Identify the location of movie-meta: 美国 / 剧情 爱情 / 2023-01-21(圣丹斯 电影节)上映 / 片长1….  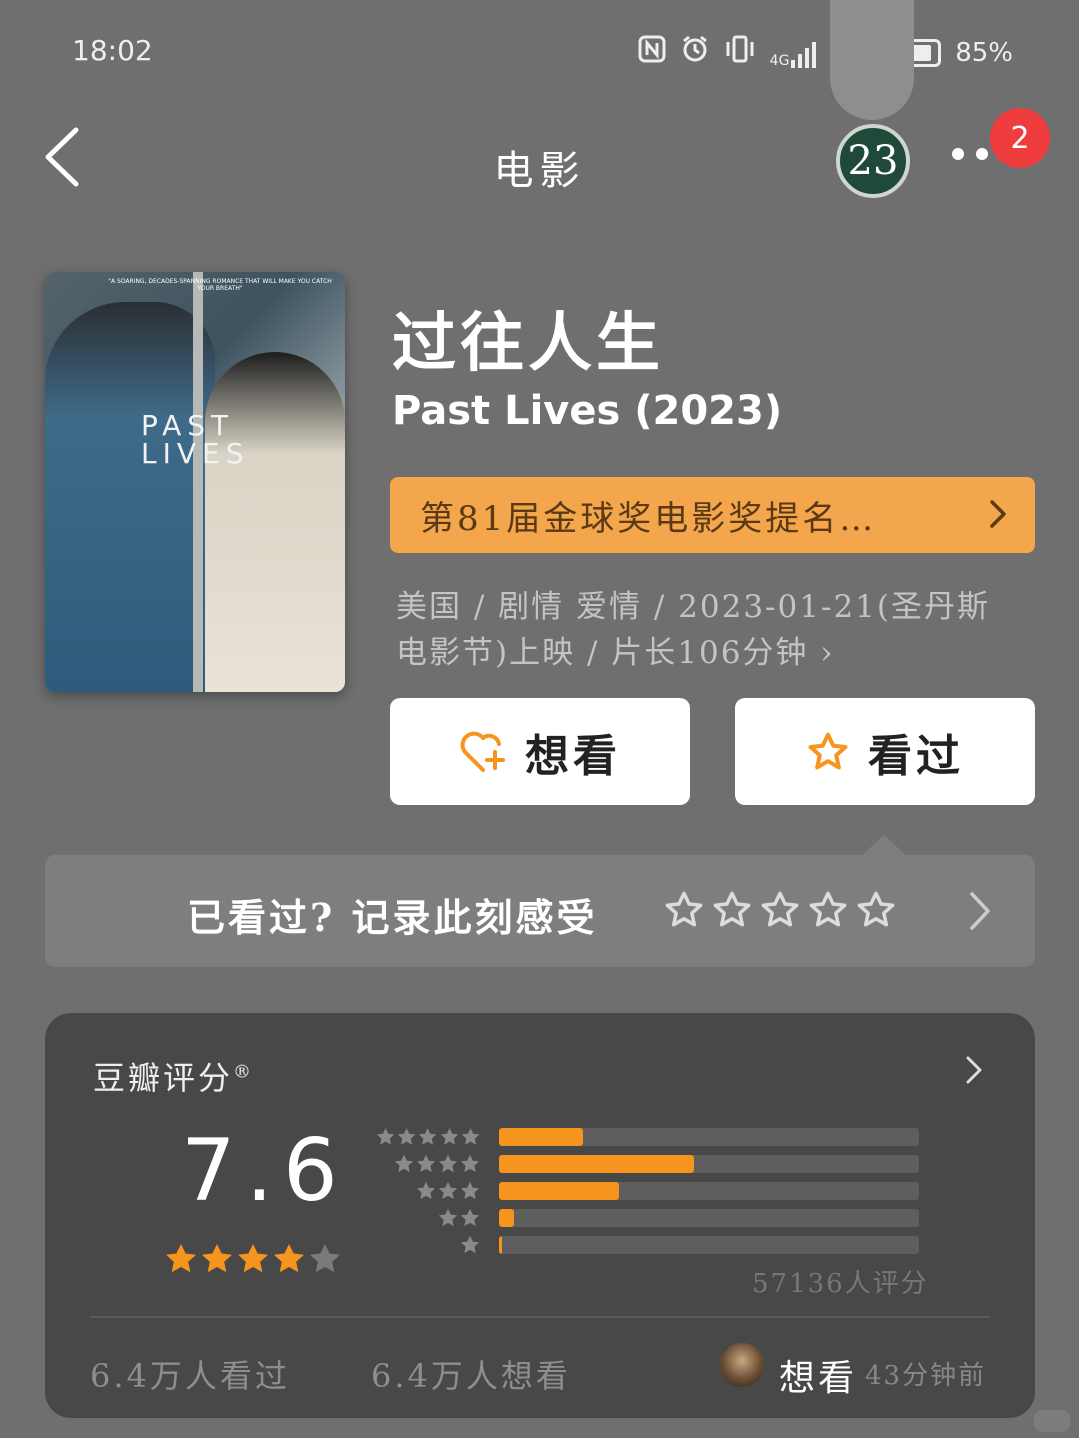
(716, 630).